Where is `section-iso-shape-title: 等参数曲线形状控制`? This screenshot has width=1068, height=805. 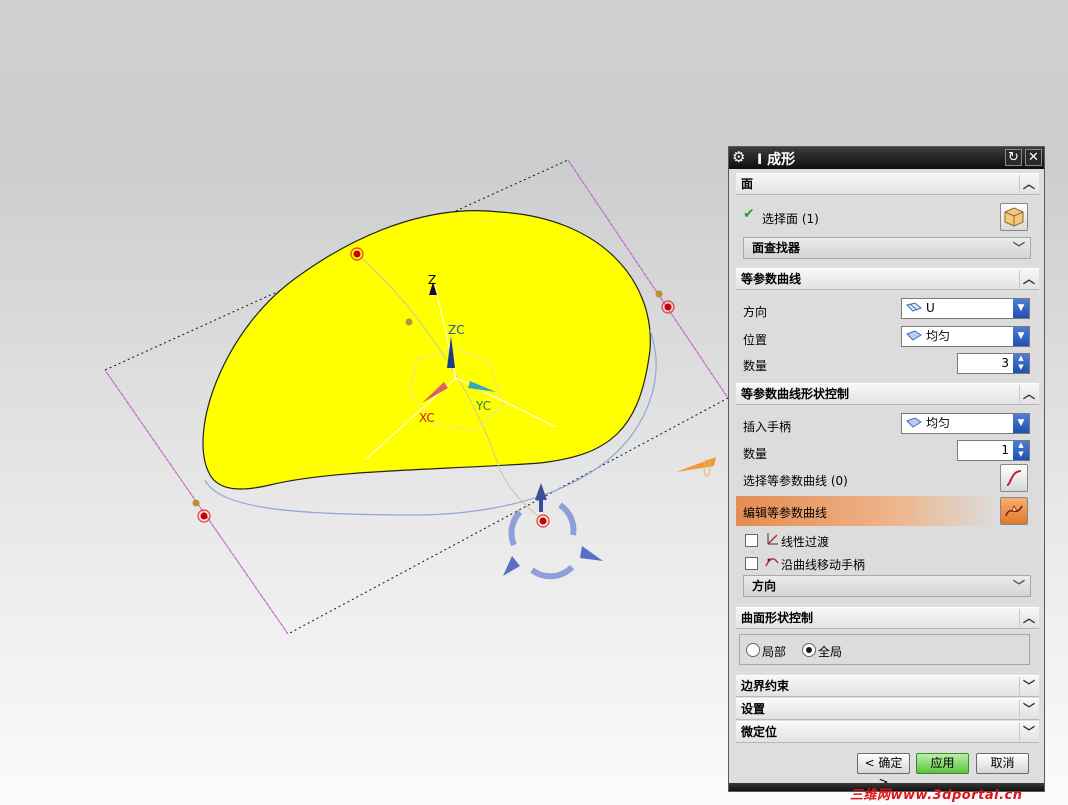
section-iso-shape-title: 等参数曲线形状控制 is located at coordinates (795, 394).